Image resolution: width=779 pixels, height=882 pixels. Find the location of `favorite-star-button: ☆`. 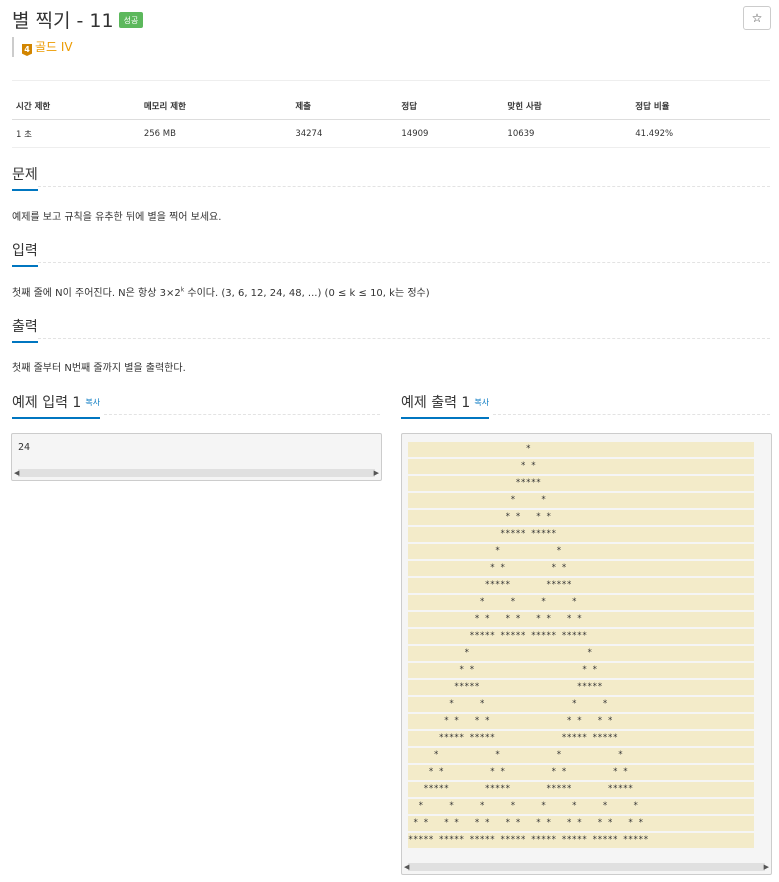

favorite-star-button: ☆ is located at coordinates (757, 18).